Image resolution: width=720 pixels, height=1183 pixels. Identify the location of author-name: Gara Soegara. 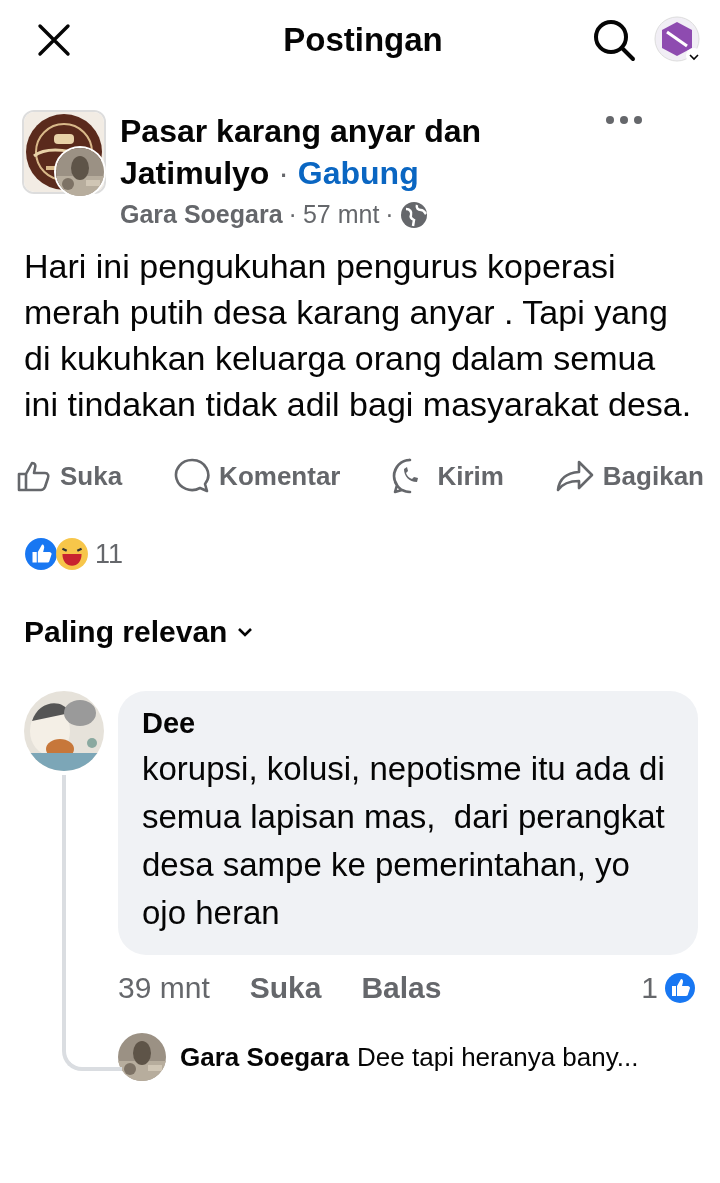
(201, 214).